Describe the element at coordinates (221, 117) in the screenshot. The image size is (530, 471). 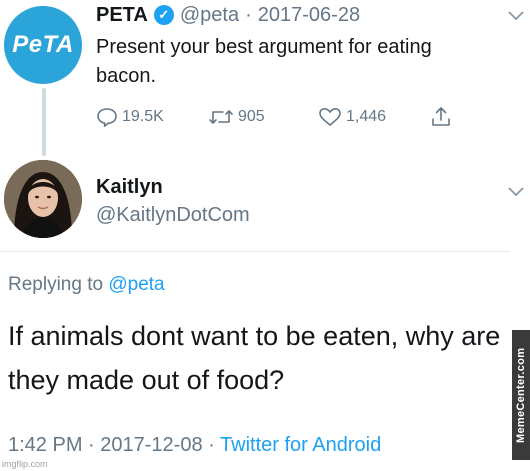
I see `retweet-icon` at that location.